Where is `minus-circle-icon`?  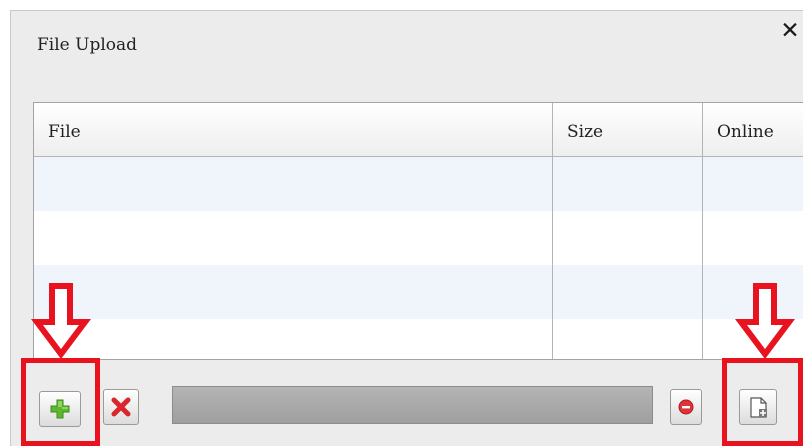 minus-circle-icon is located at coordinates (686, 407).